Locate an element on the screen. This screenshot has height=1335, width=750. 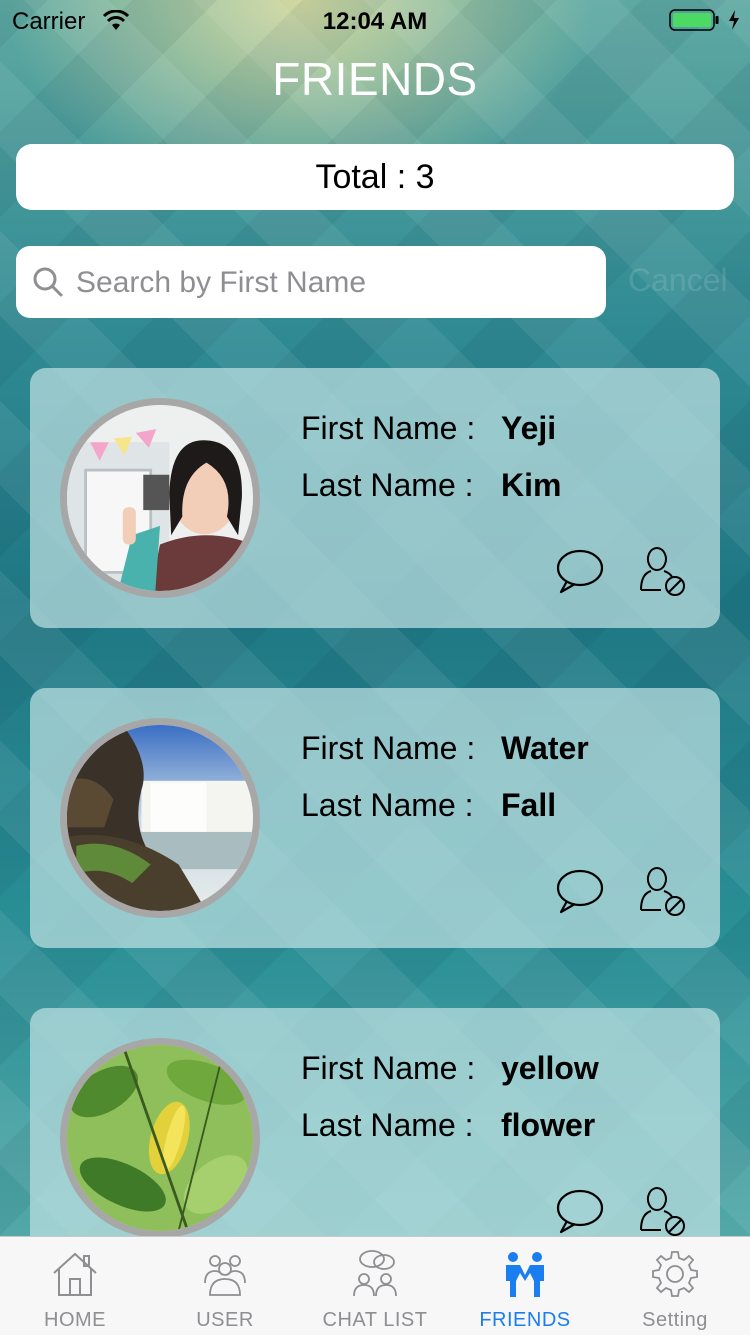
tab-setting: Setting is located at coordinates (675, 1286).